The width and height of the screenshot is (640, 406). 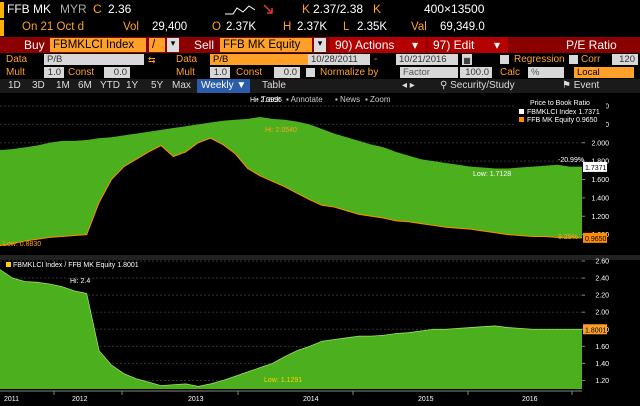 What do you see at coordinates (562, 120) in the screenshot?
I see `legend-series-2: FFB MK Equity 0.9650` at bounding box center [562, 120].